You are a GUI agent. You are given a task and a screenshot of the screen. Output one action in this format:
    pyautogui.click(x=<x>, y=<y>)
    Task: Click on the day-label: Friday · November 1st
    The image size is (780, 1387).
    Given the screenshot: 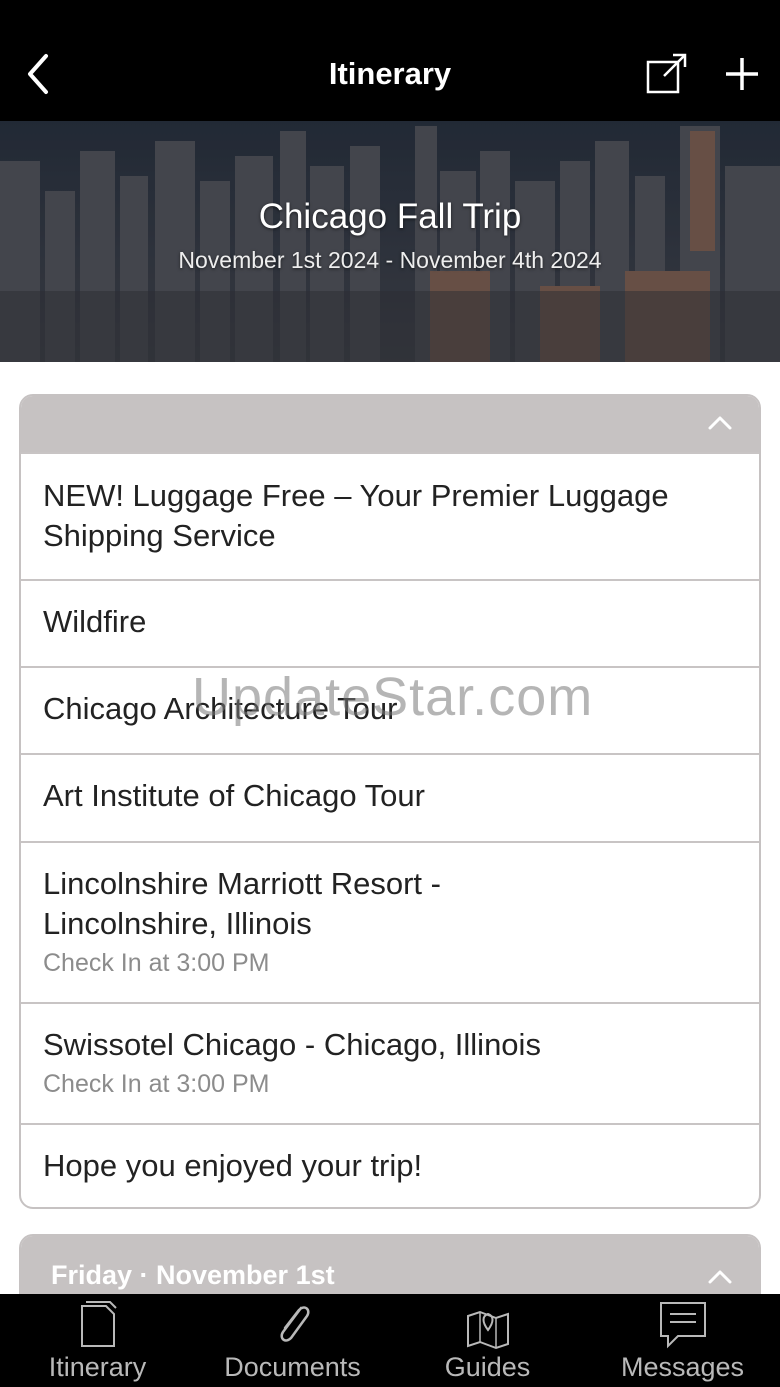 What is the action you would take?
    pyautogui.click(x=193, y=1275)
    